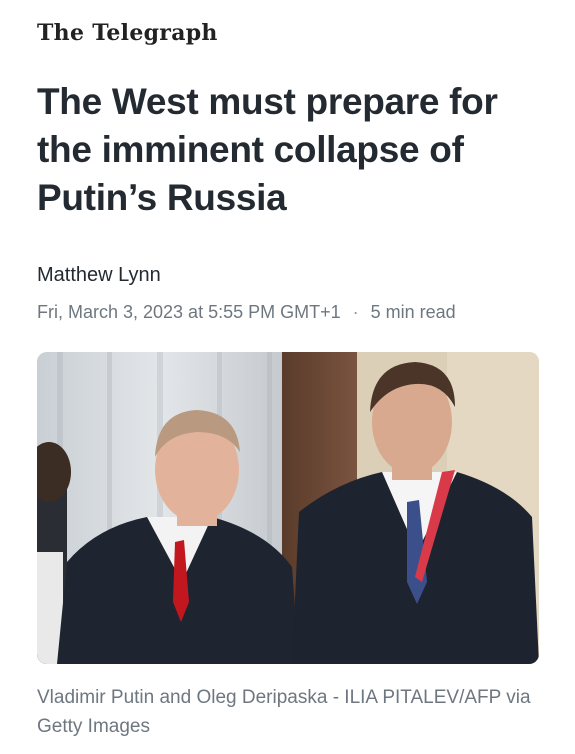  Describe the element at coordinates (127, 33) in the screenshot. I see `publisher-logo: The Telegraph` at that location.